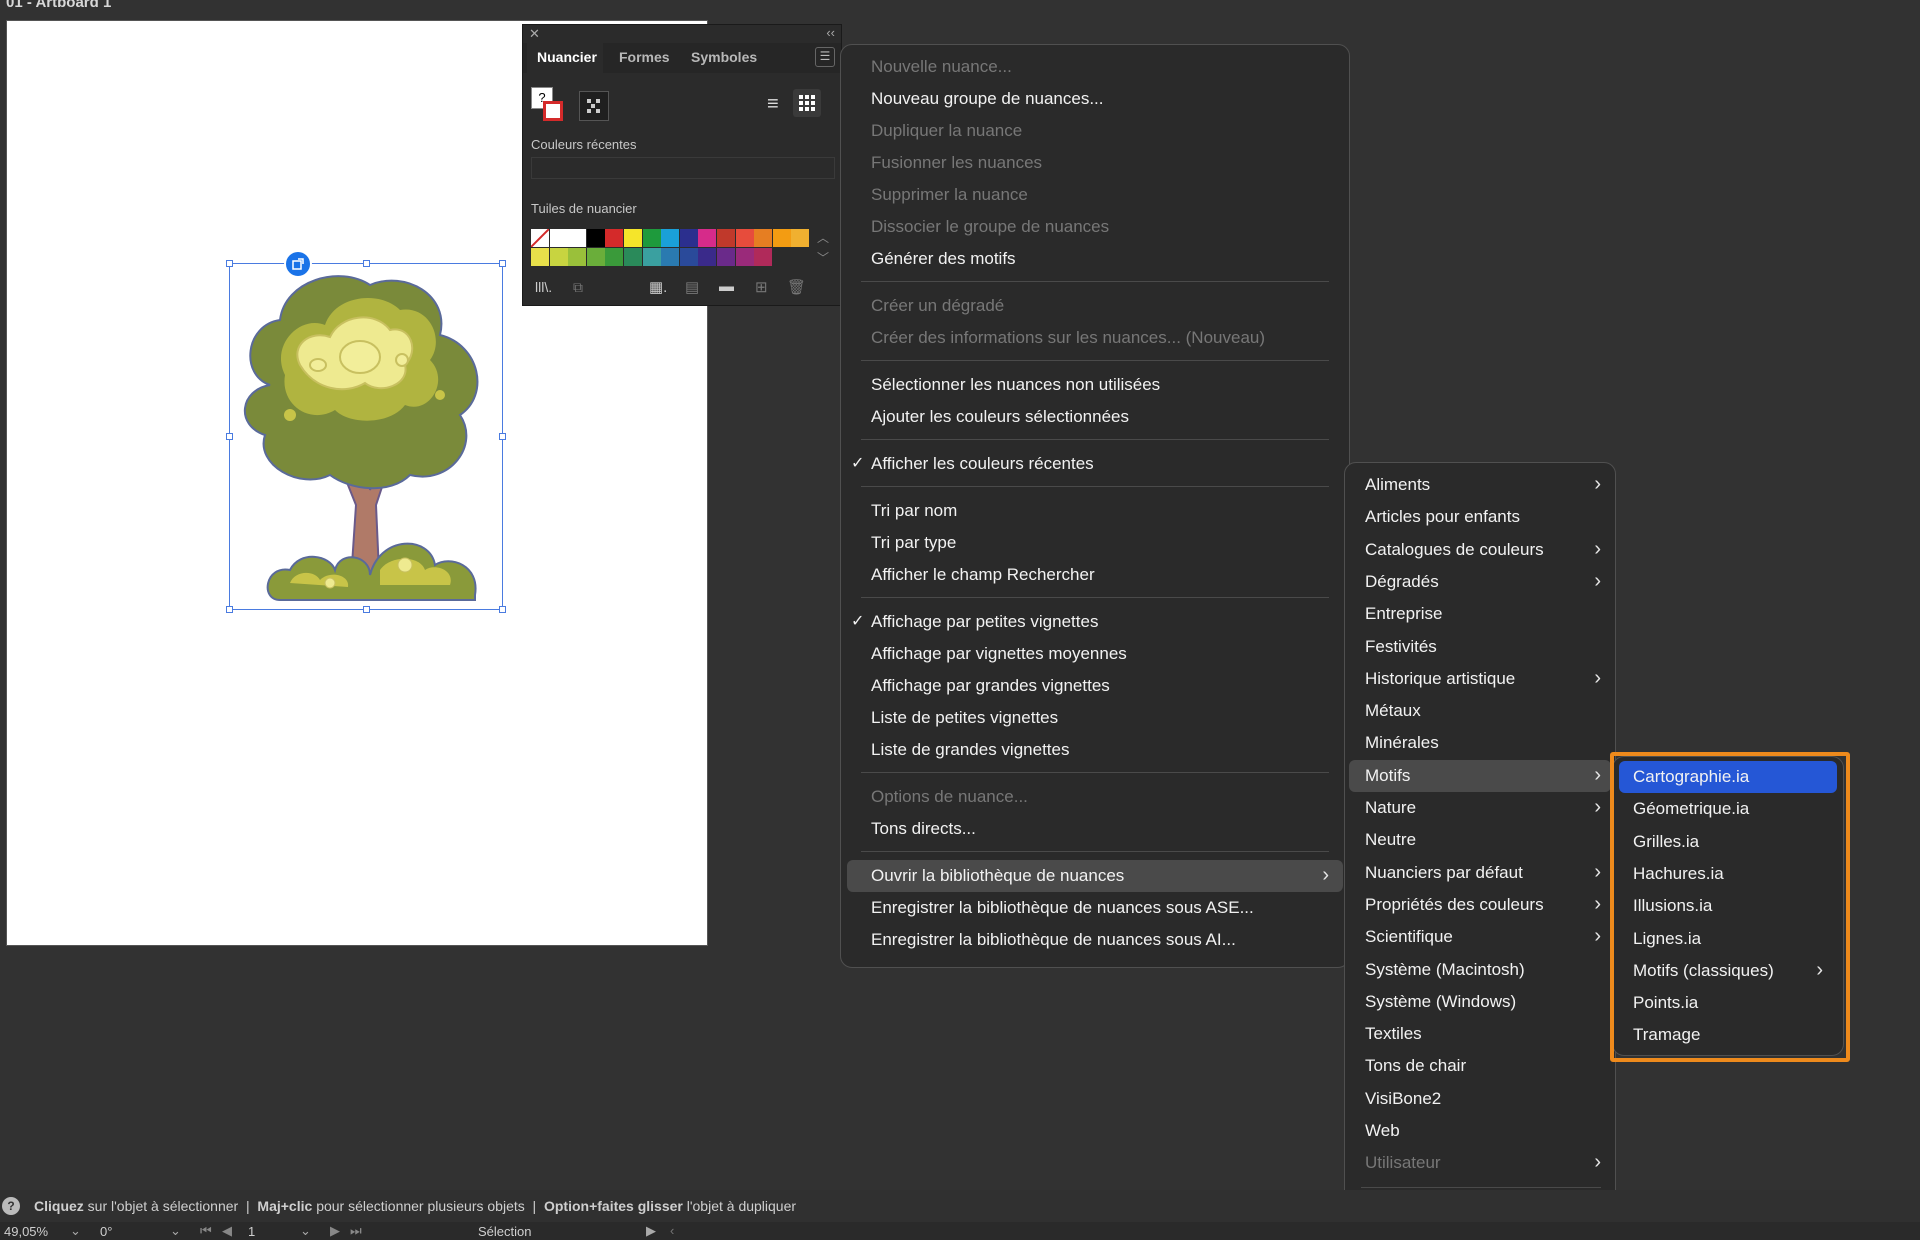  Describe the element at coordinates (540, 238) in the screenshot. I see `swatch-none` at that location.